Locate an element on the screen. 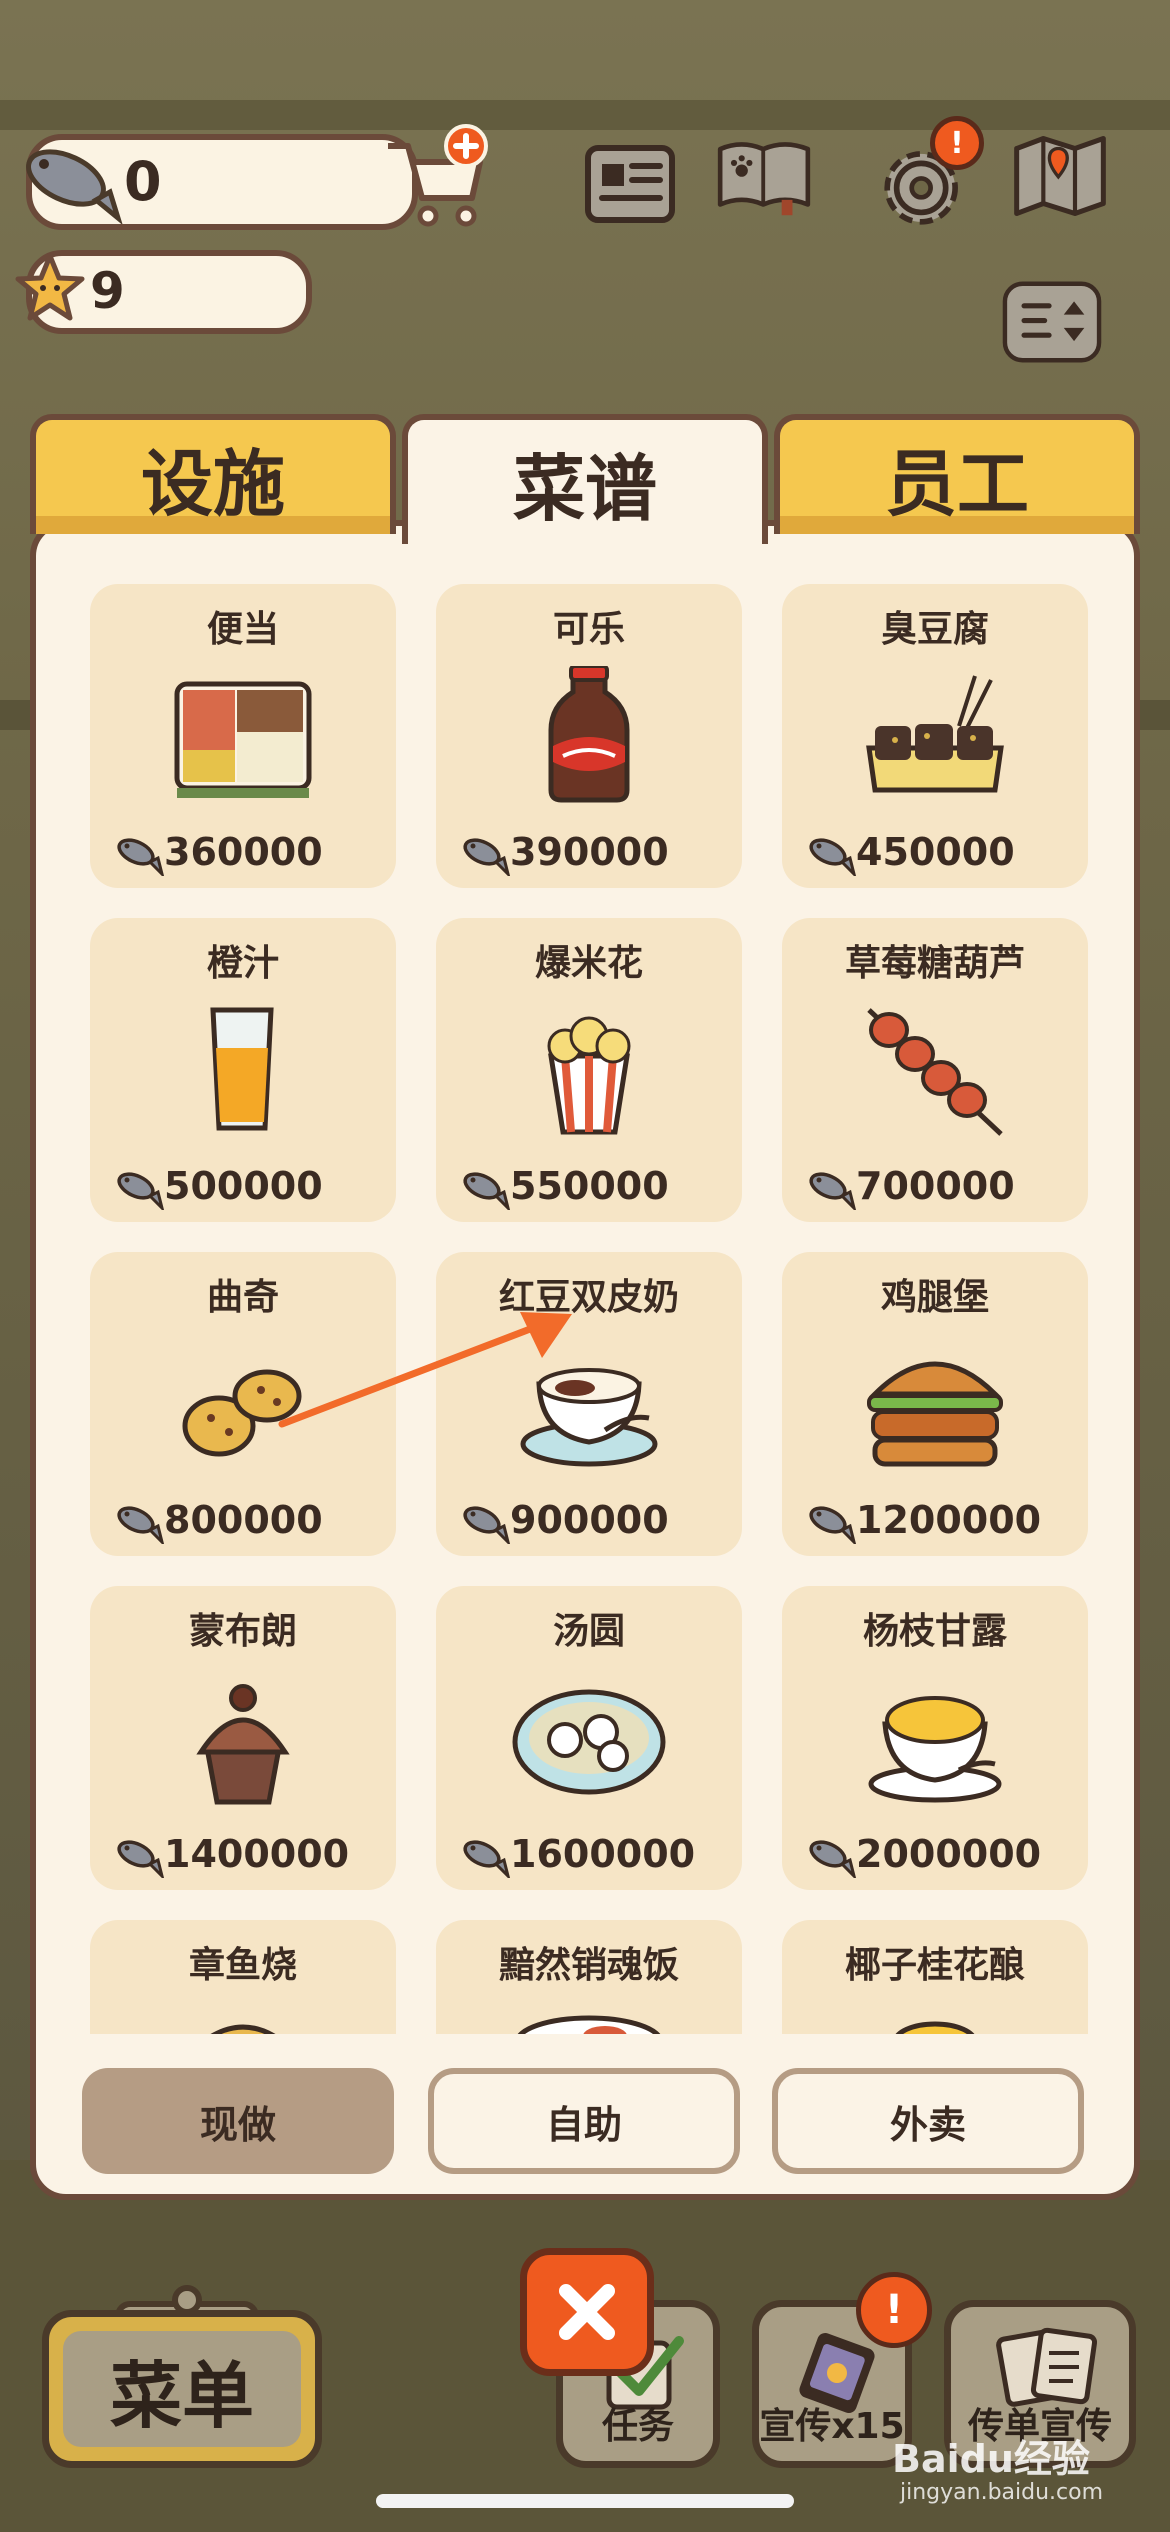  menu-label: 菜单 is located at coordinates (182, 2389).